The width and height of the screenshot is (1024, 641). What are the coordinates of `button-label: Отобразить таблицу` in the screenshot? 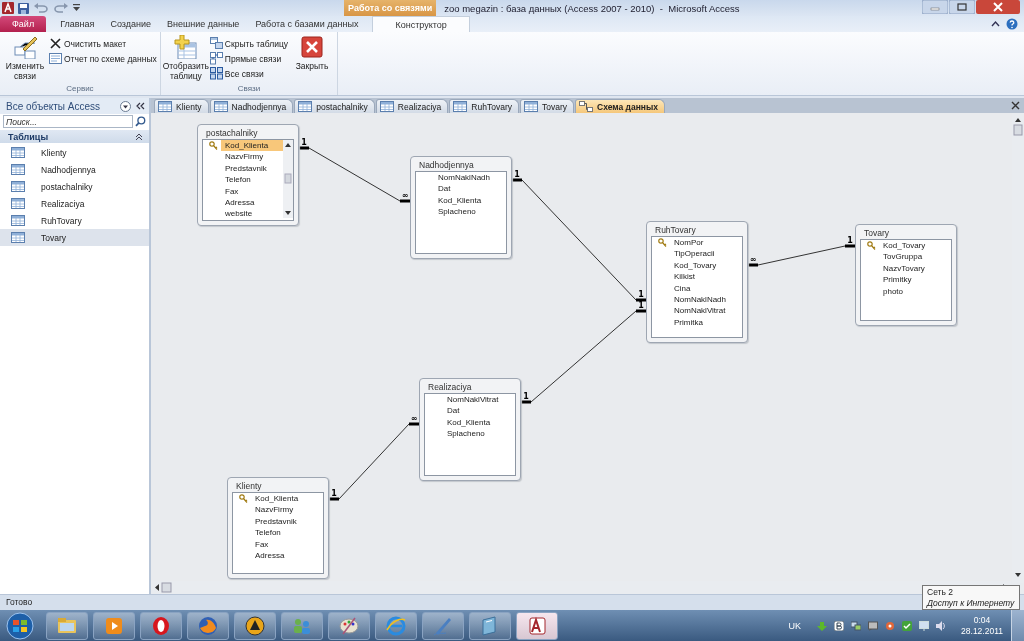 It's located at (185, 71).